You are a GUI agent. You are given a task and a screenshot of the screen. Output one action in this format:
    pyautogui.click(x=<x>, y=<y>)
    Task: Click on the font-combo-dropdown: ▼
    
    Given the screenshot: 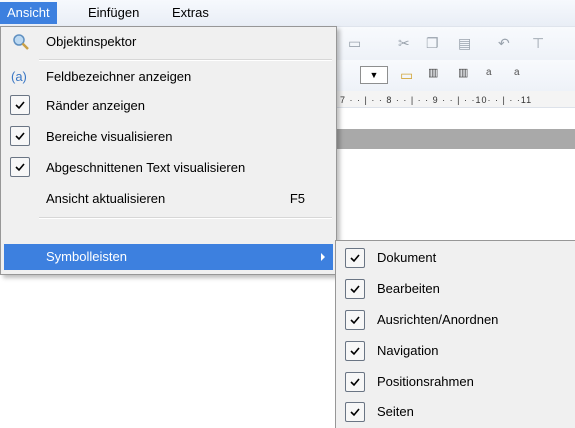 What is the action you would take?
    pyautogui.click(x=374, y=75)
    